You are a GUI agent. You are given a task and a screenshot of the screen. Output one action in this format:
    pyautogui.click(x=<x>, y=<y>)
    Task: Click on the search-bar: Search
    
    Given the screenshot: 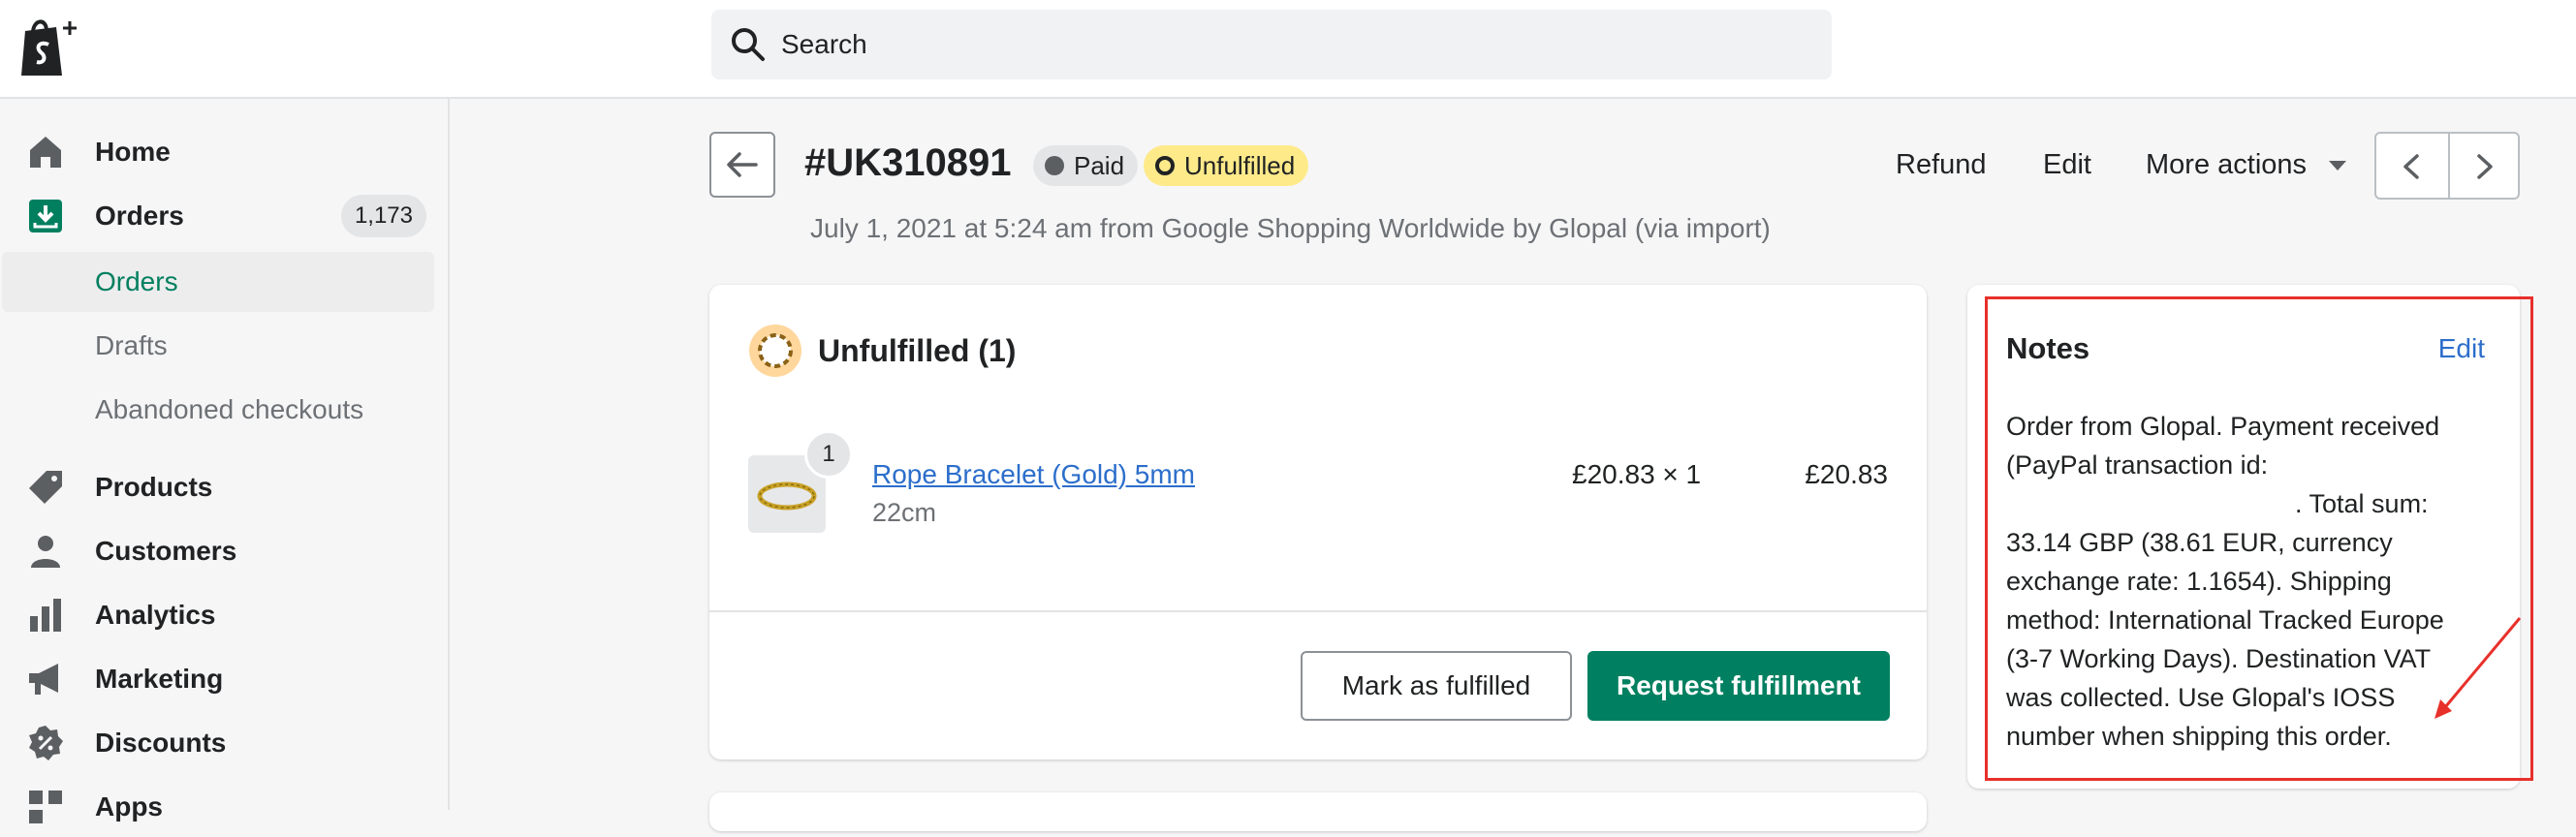 What is the action you would take?
    pyautogui.click(x=1271, y=44)
    